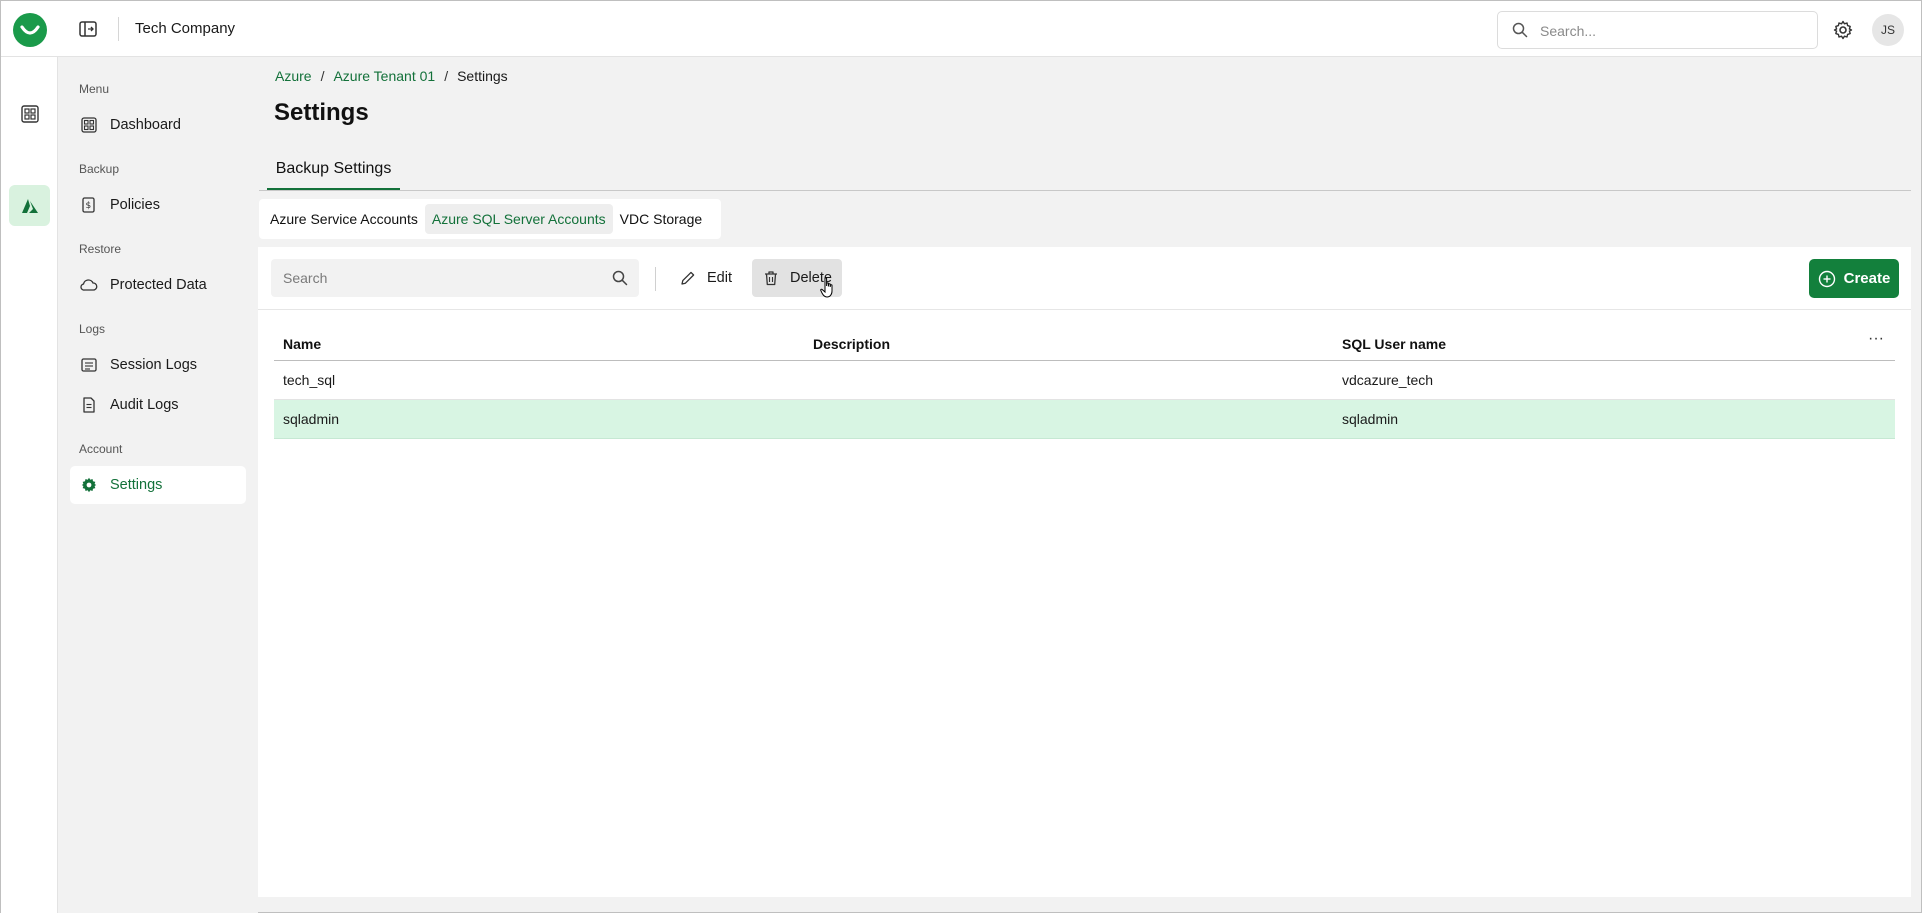  Describe the element at coordinates (482, 76) in the screenshot. I see `breadcrumb-current: Settings` at that location.